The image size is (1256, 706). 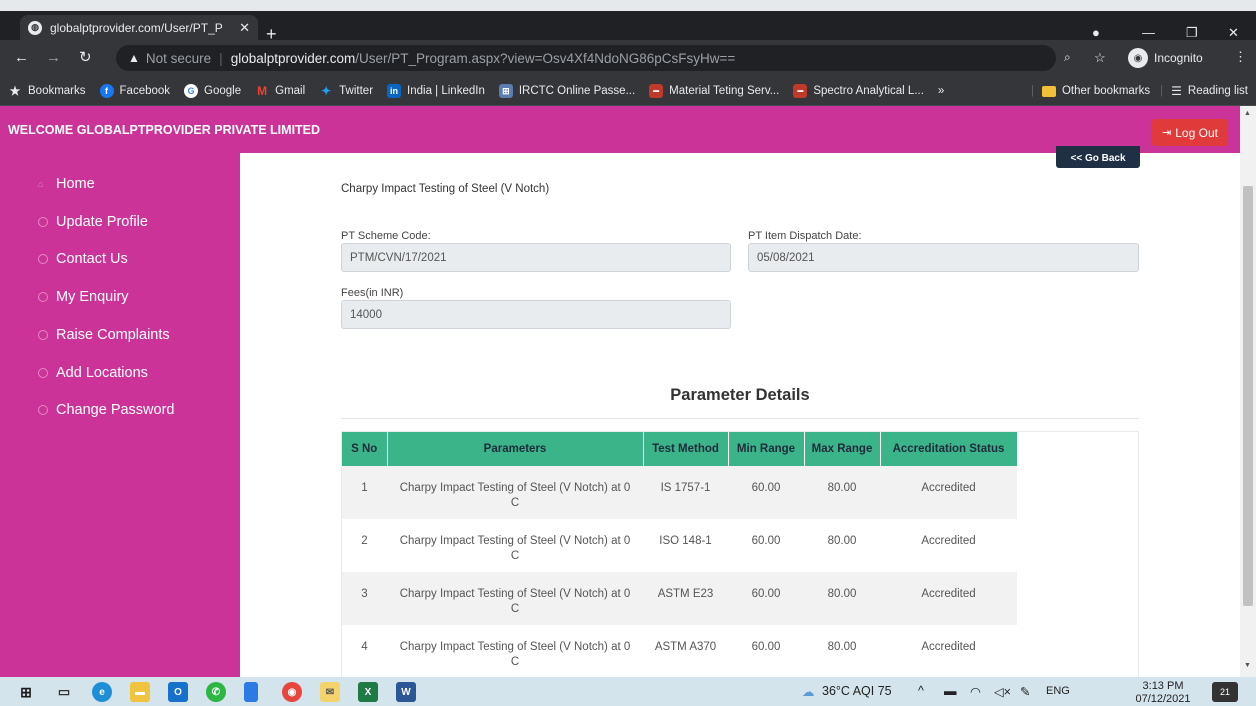 What do you see at coordinates (178, 58) in the screenshot?
I see `not-secure-label: Not secure` at bounding box center [178, 58].